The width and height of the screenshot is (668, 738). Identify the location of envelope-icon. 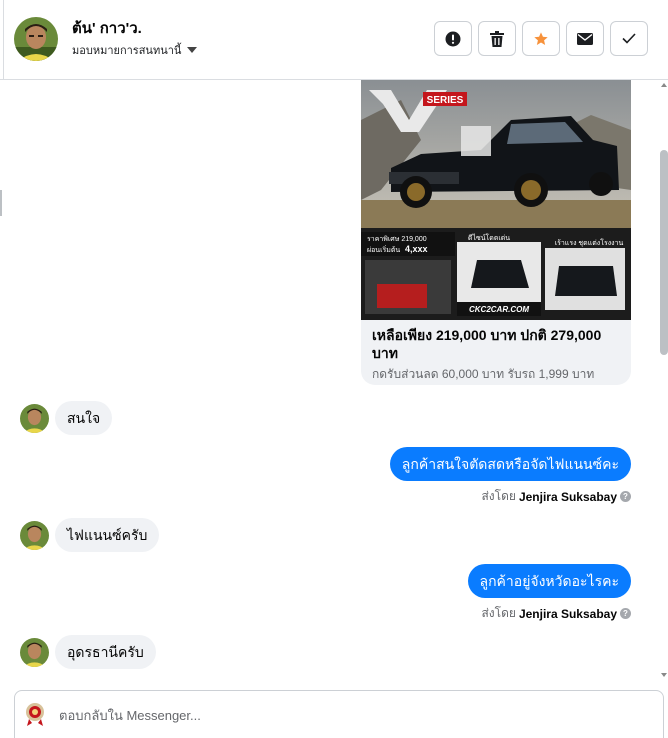
(585, 38).